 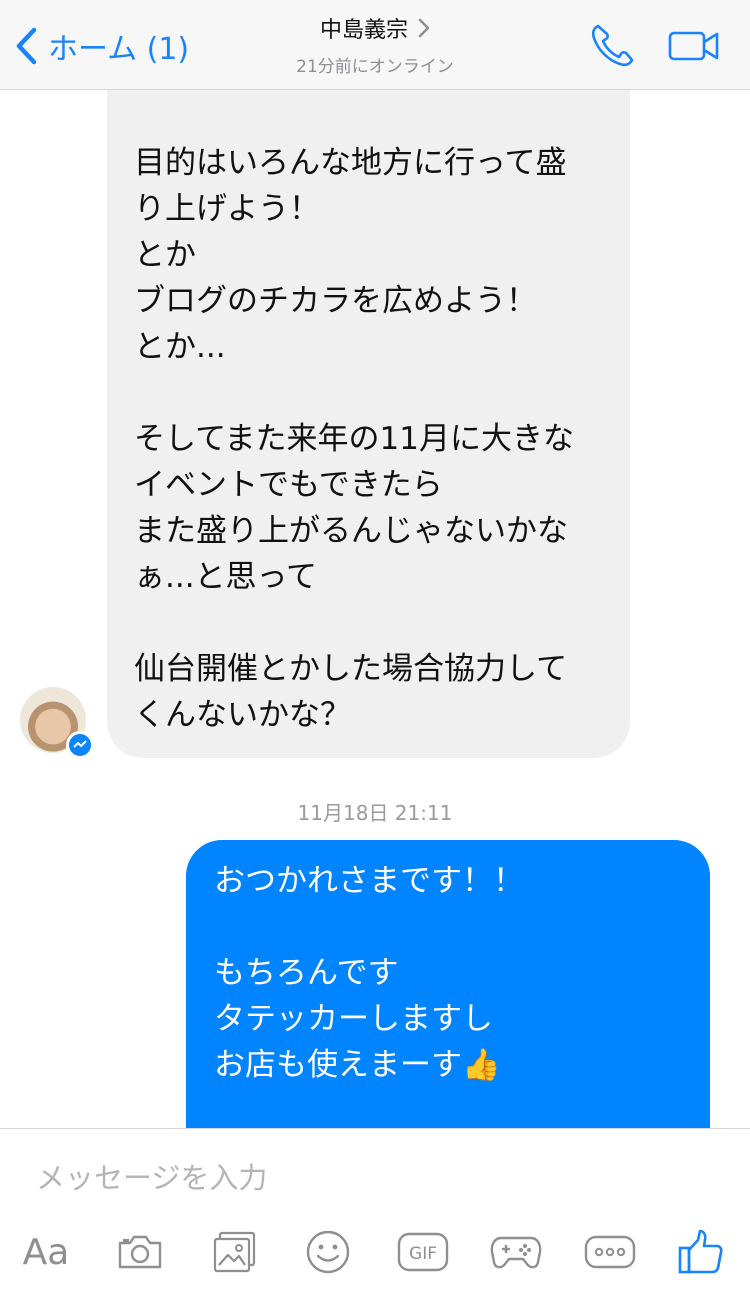 I want to click on message-composer: Aa, so click(x=375, y=1212).